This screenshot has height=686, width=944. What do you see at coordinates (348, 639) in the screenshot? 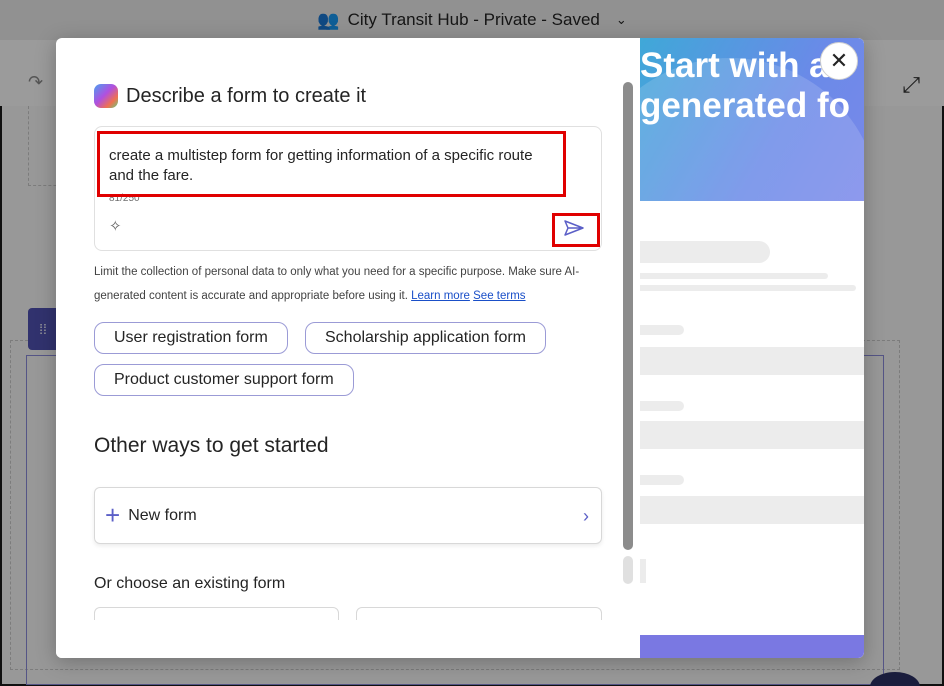
I see `scroll-fade` at bounding box center [348, 639].